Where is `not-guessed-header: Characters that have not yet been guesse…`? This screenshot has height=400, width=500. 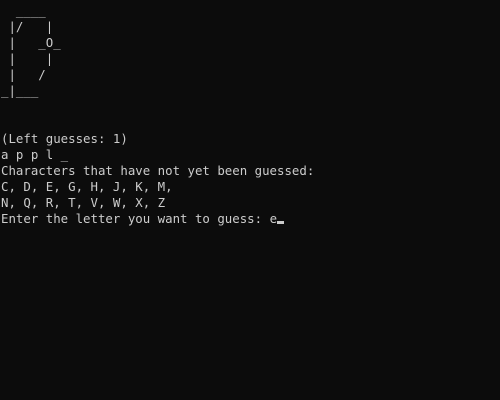
not-guessed-header: Characters that have not yet been guesse… is located at coordinates (158, 170).